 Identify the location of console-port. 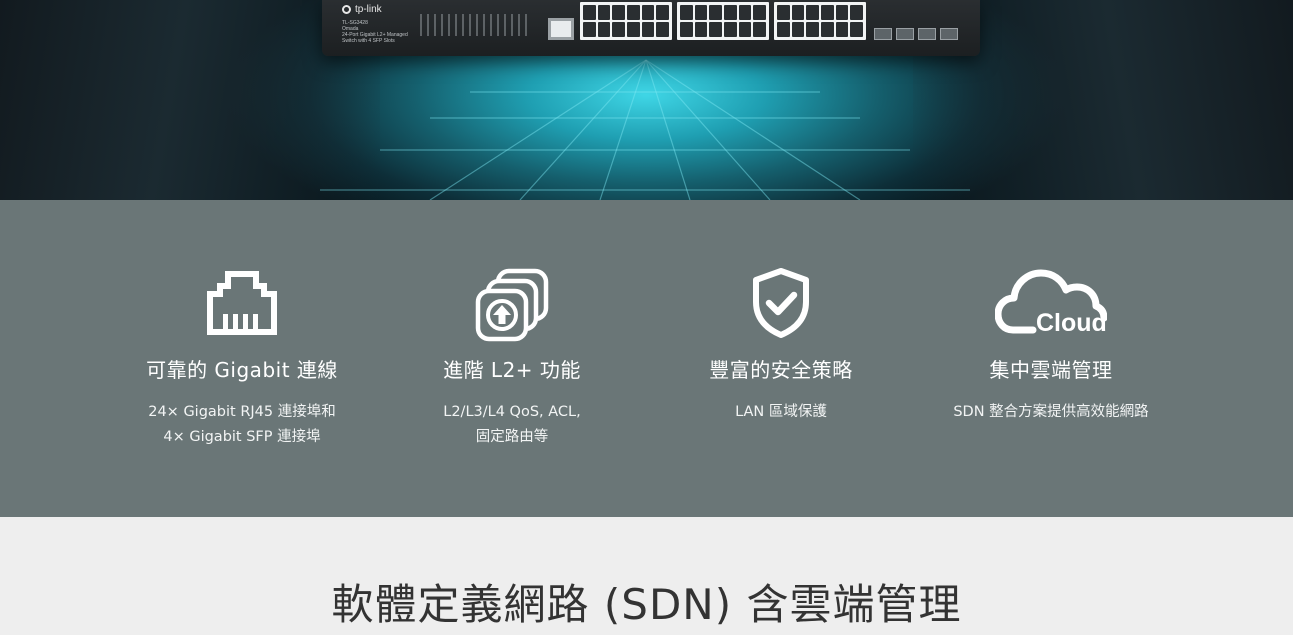
(561, 29).